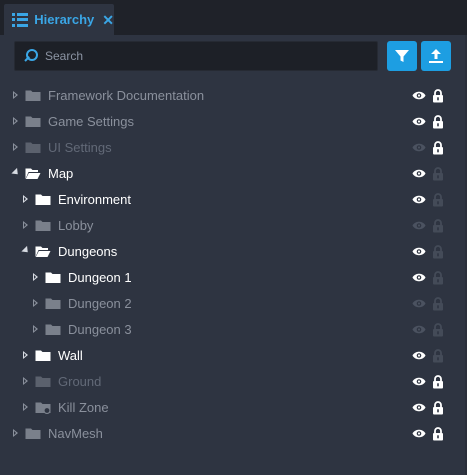 This screenshot has width=467, height=475. I want to click on tree-item-label: Wall, so click(70, 355).